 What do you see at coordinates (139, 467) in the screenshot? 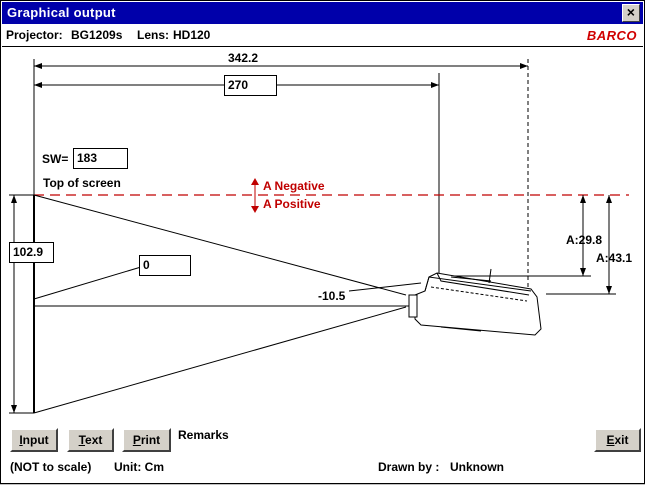
I see `unit-label: Unit: Cm` at bounding box center [139, 467].